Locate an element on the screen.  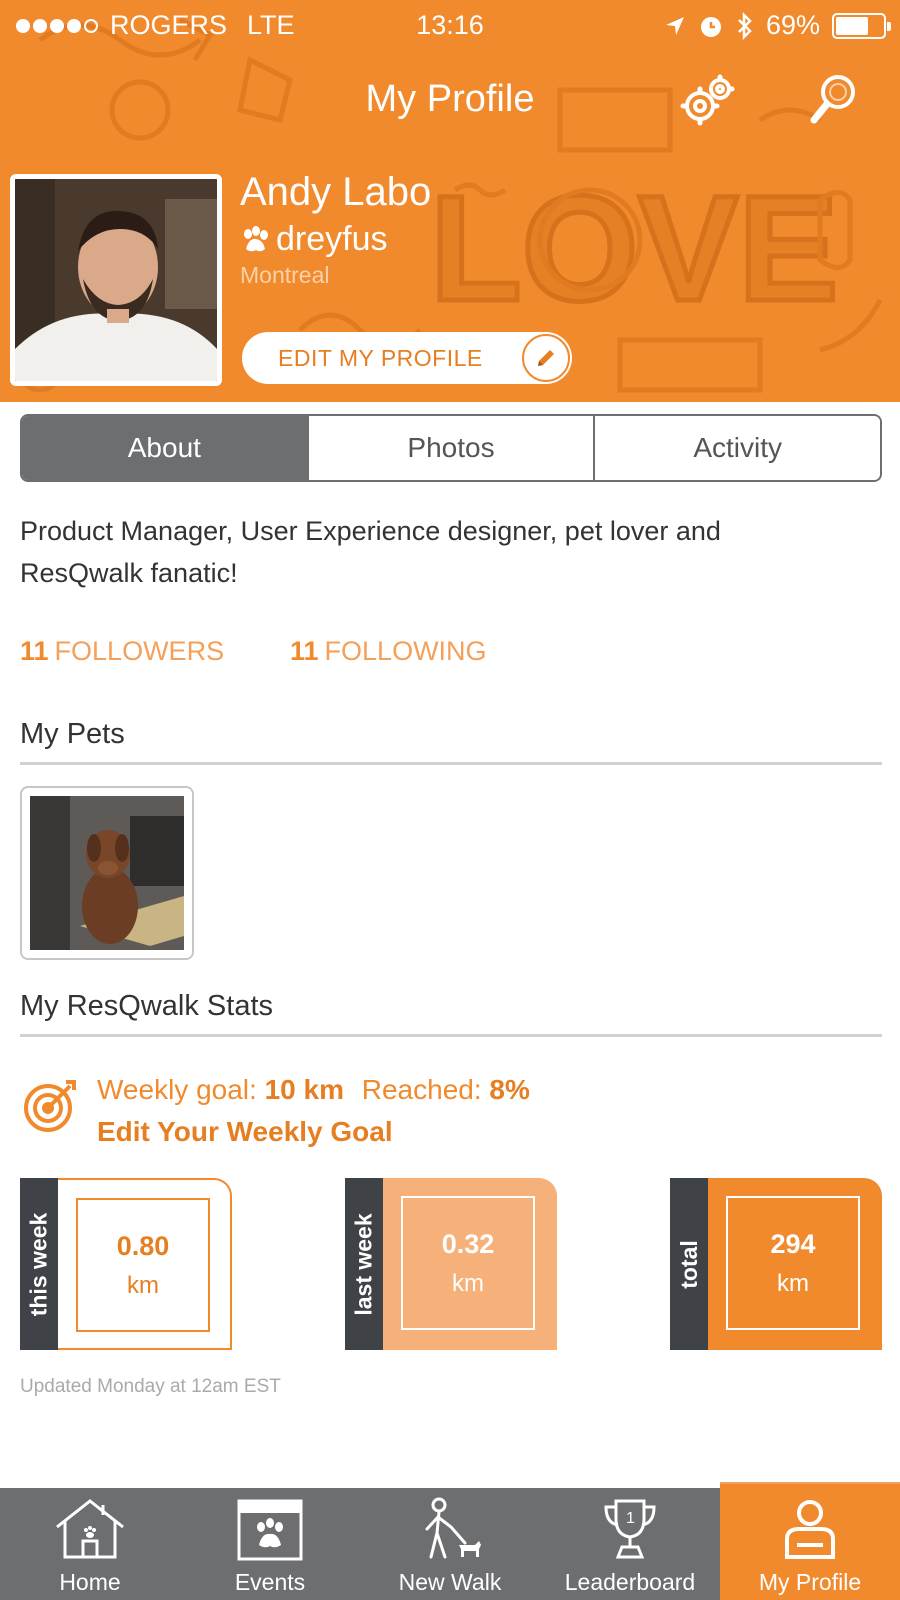
nav-label: My Profile is located at coordinates (810, 1582).